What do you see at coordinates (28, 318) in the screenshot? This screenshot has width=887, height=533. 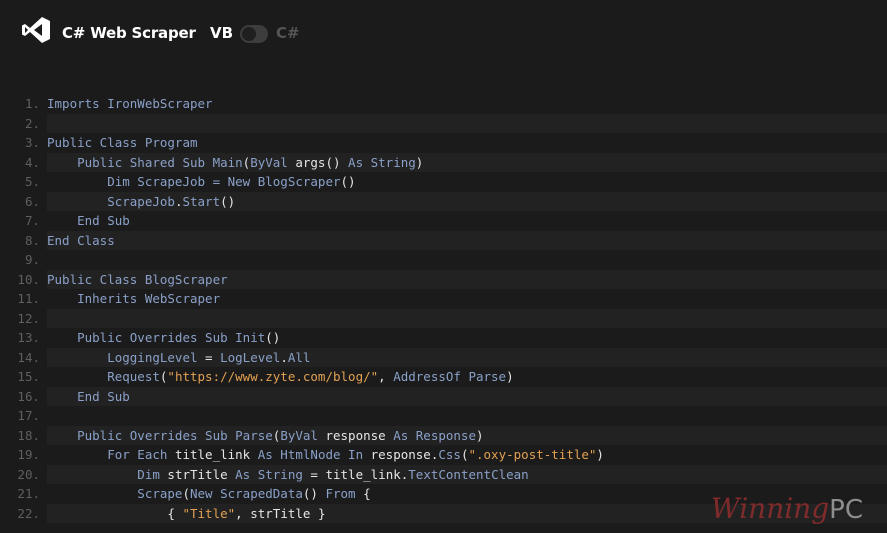 I see `line-number: 12.` at bounding box center [28, 318].